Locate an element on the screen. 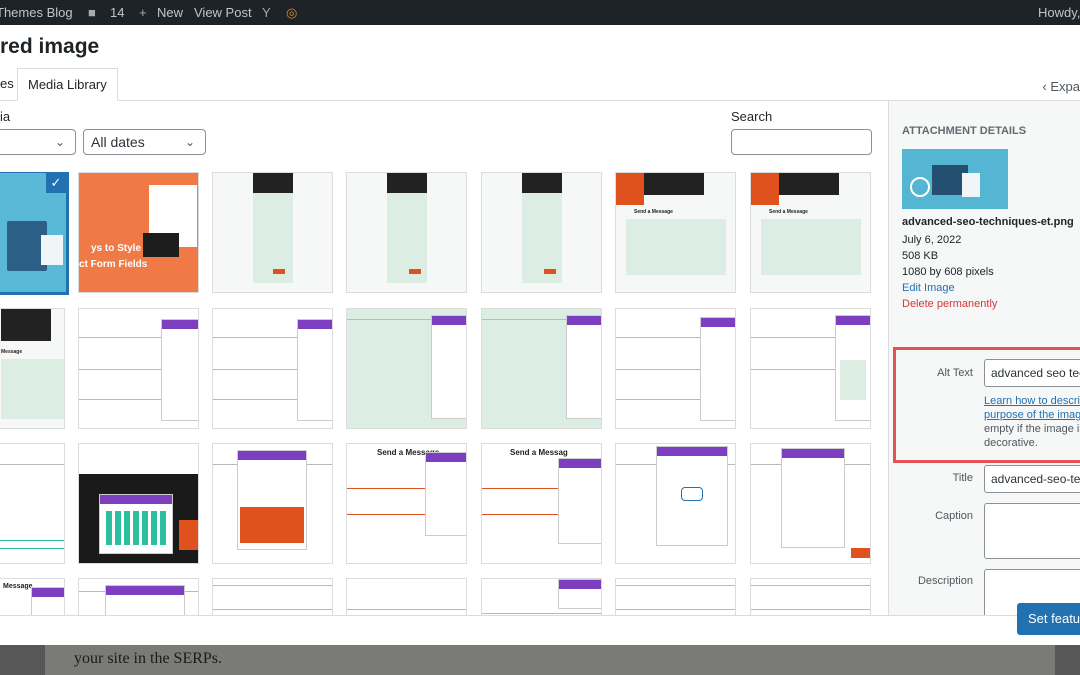 The image size is (1080, 675). delete-permanently-link: Delete permanently is located at coordinates (949, 304).